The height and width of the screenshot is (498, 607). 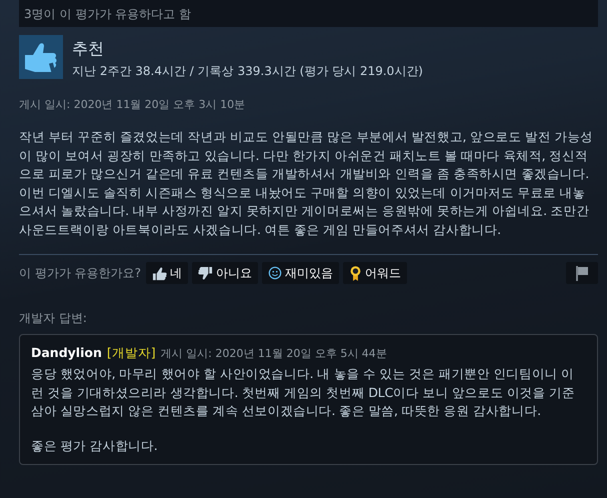 What do you see at coordinates (95, 445) in the screenshot?
I see `response-text: 좋은 평가 감사합니다.` at bounding box center [95, 445].